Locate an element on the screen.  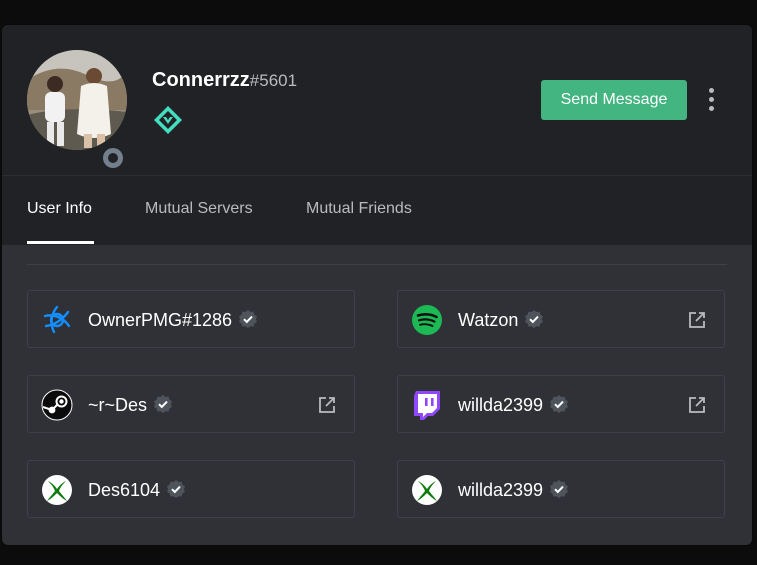
active-tab-indicator is located at coordinates (60, 242).